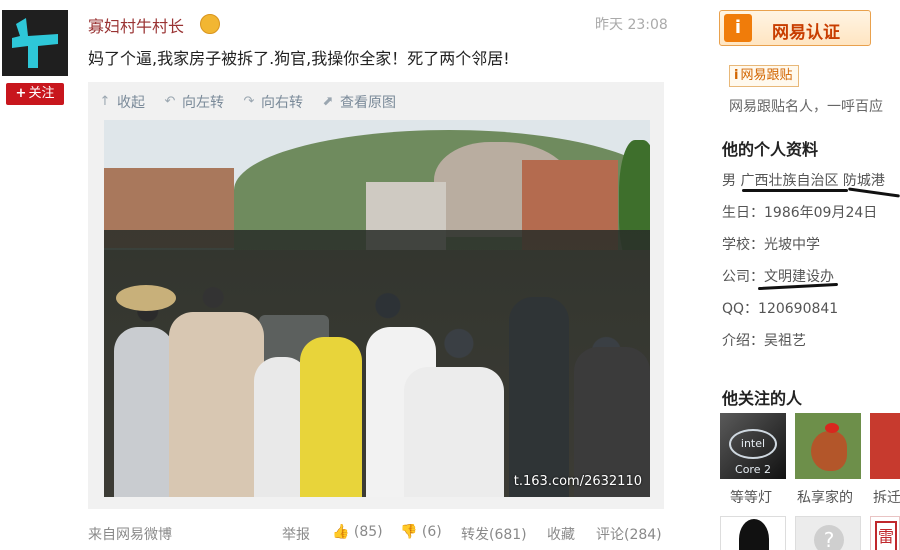  I want to click on profile-title: 他的个人资料, so click(770, 149).